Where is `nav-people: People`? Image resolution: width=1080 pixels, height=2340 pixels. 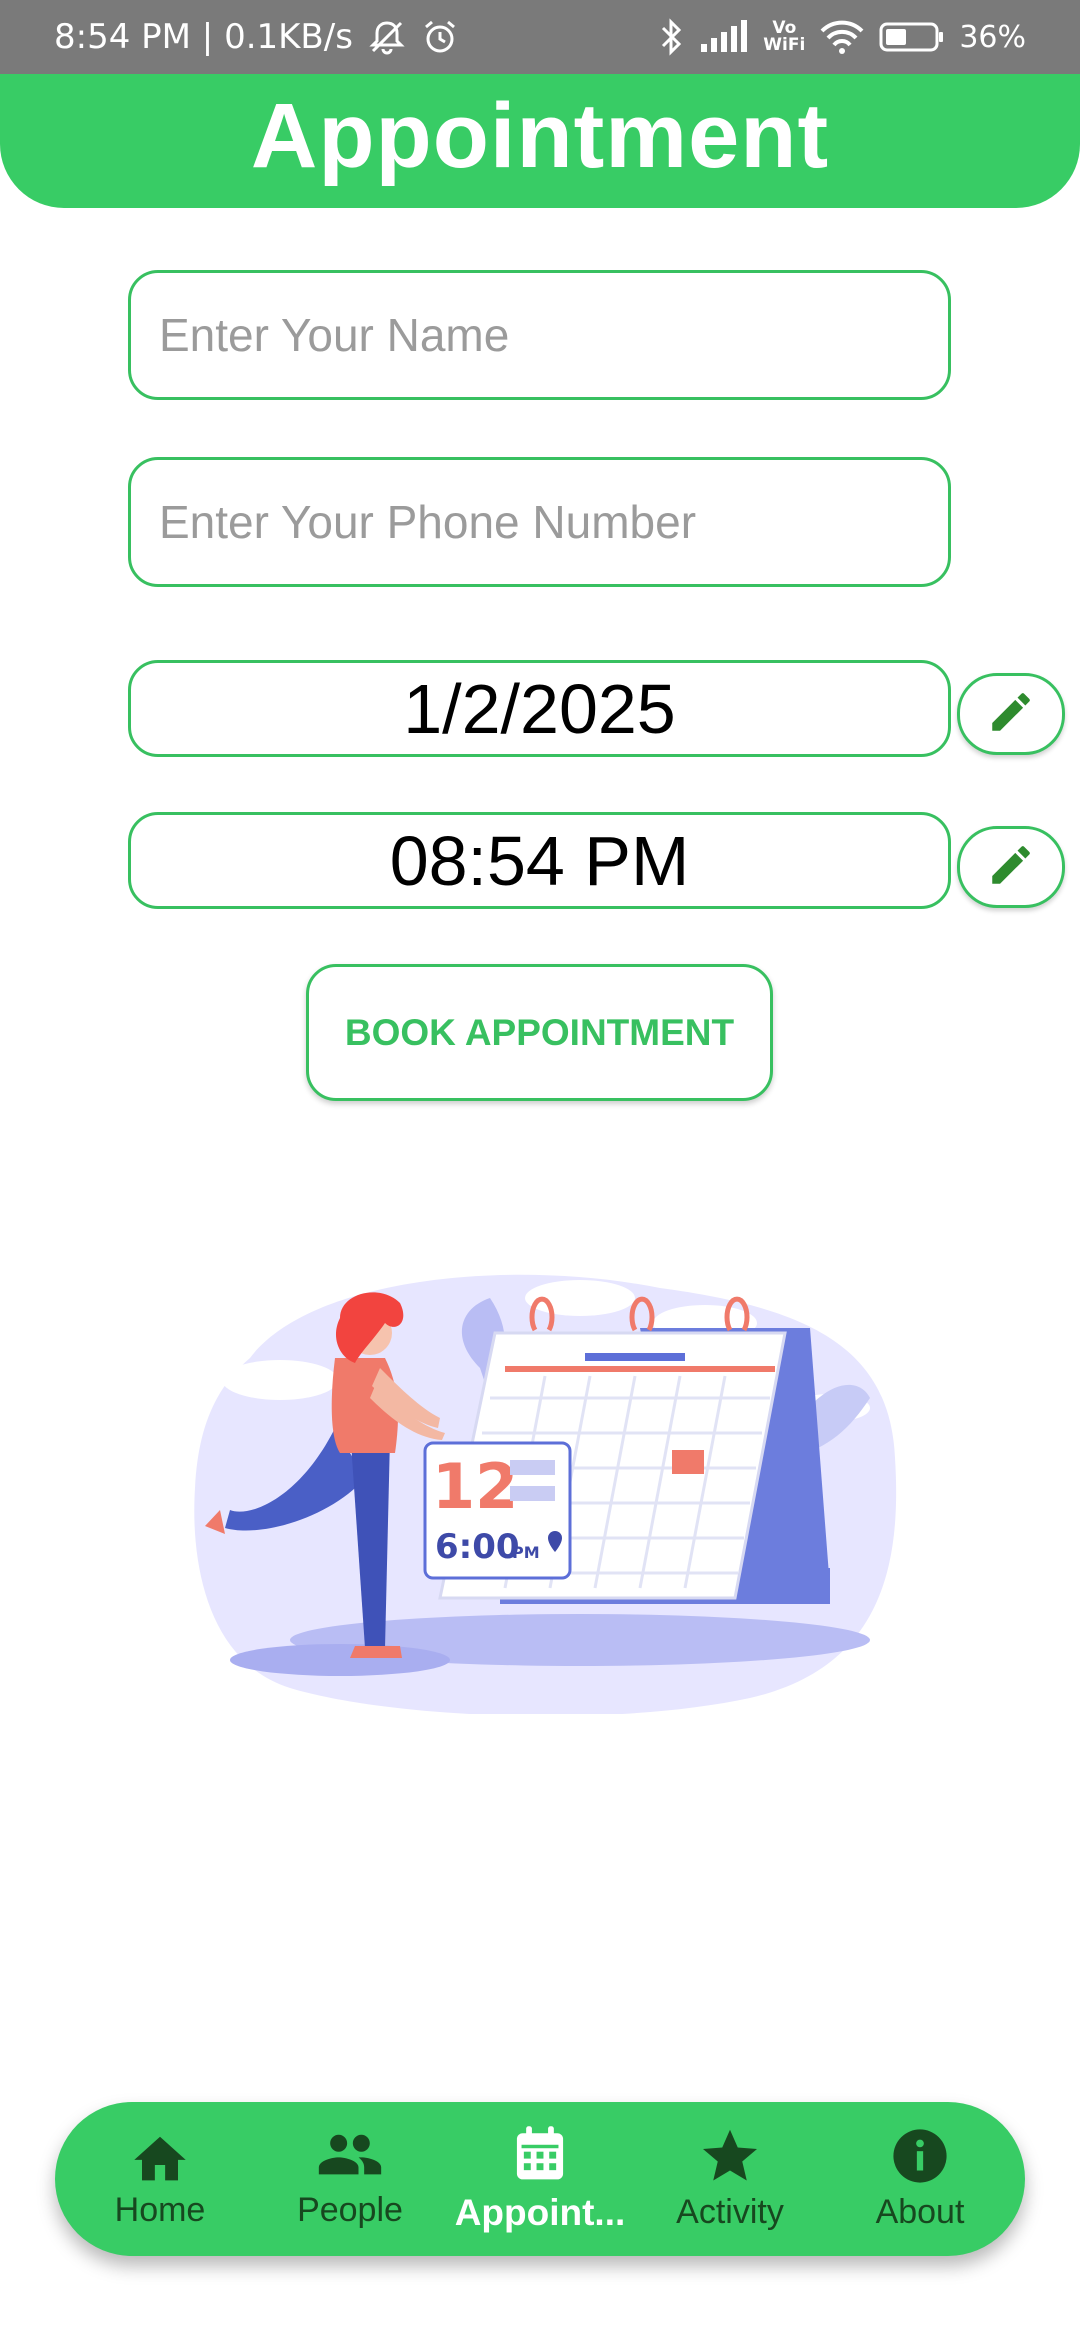 nav-people: People is located at coordinates (350, 2179).